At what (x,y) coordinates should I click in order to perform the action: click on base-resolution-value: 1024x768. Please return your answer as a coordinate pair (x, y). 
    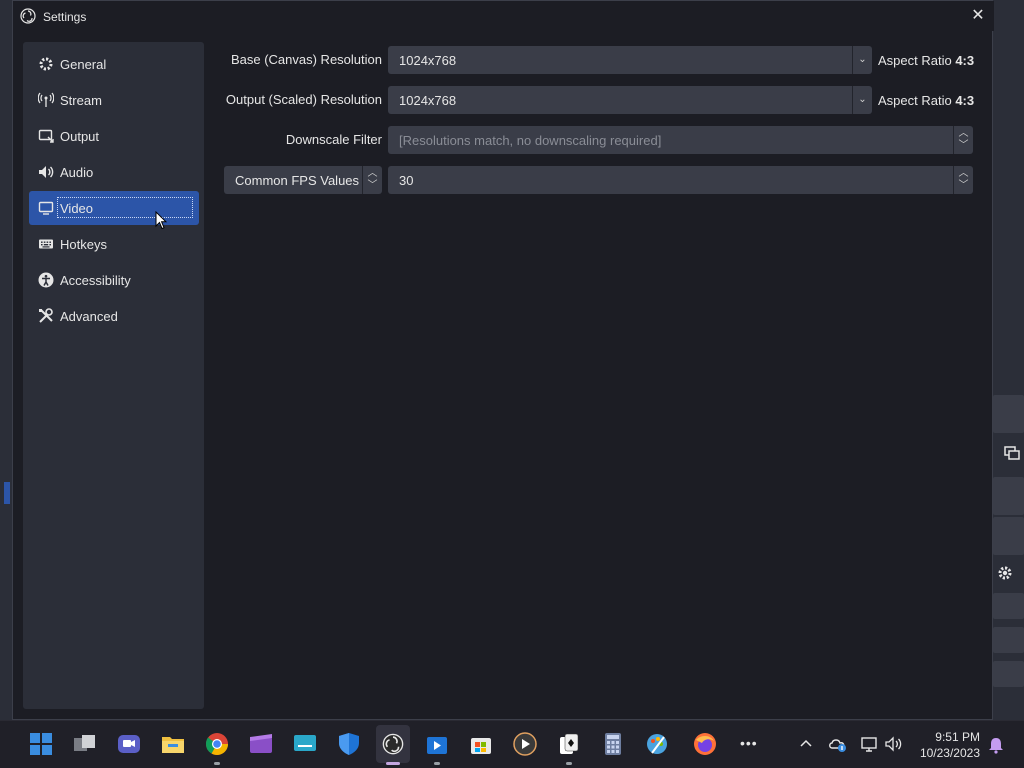
    Looking at the image, I should click on (428, 60).